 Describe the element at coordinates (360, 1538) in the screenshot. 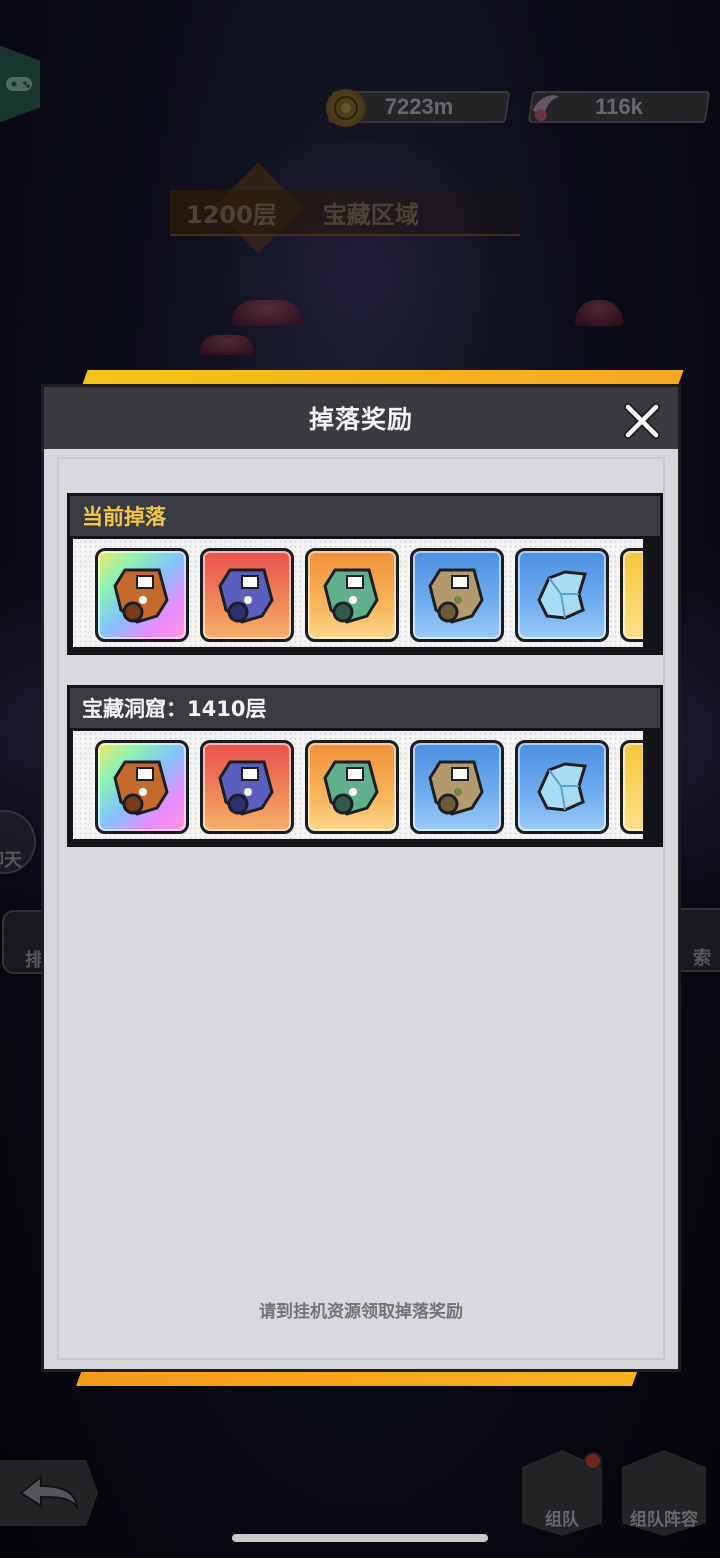

I see `home-indicator` at that location.